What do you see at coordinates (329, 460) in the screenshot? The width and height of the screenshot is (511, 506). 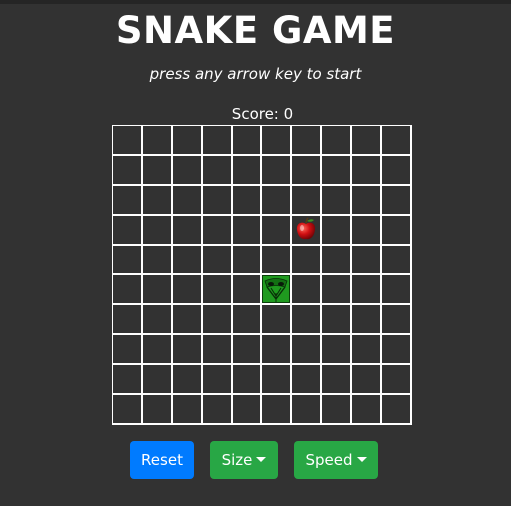 I see `speed-button-label: Speed` at bounding box center [329, 460].